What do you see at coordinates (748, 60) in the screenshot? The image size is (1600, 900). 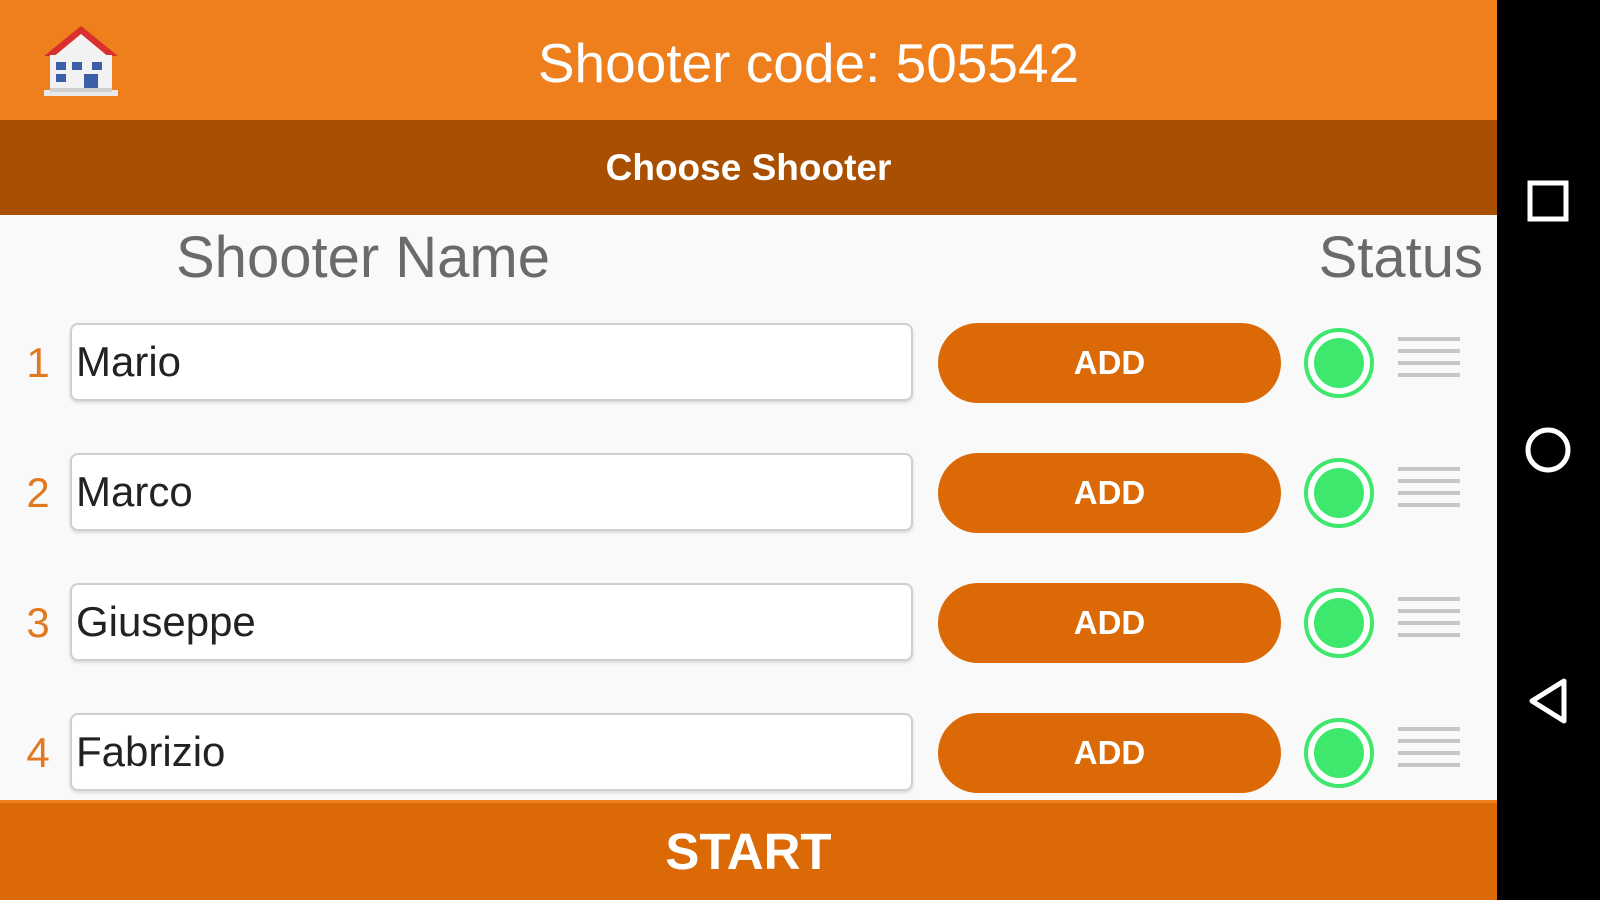 I see `top-app-bar` at bounding box center [748, 60].